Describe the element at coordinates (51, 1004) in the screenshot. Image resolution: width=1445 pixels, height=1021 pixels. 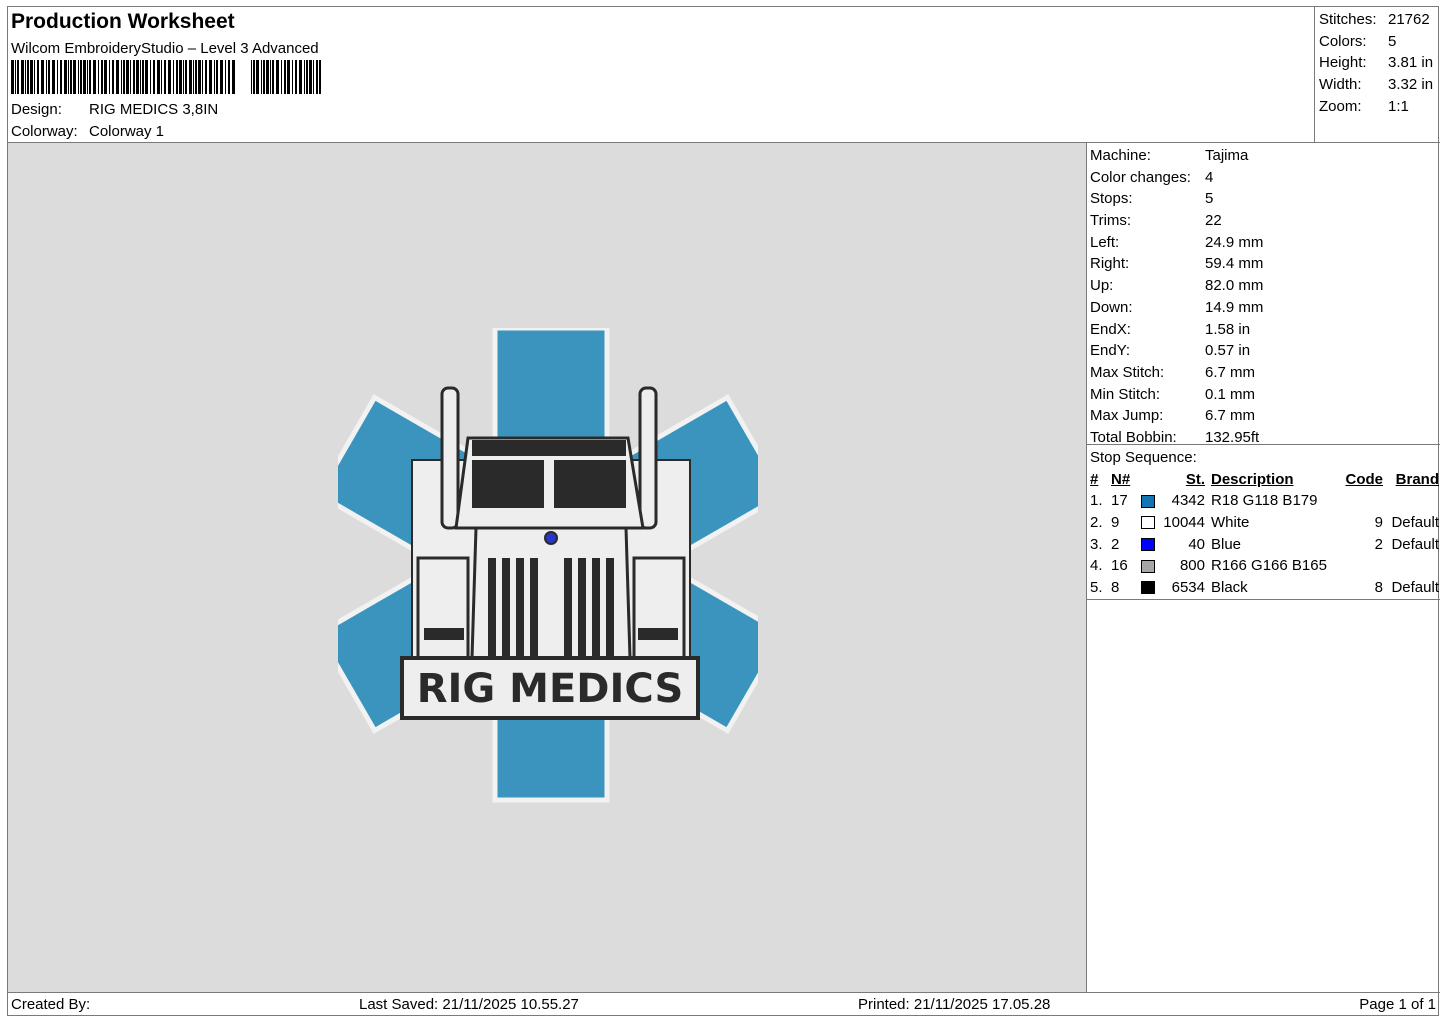
I see `created-by: Created By:` at that location.